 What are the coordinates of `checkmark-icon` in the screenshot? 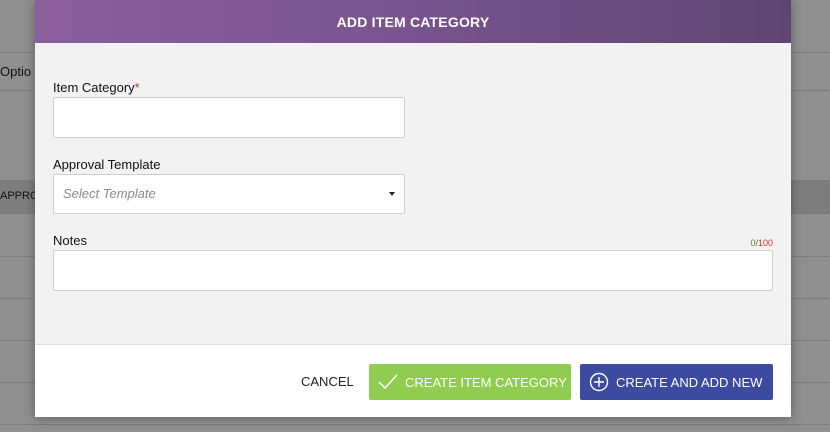 It's located at (388, 382).